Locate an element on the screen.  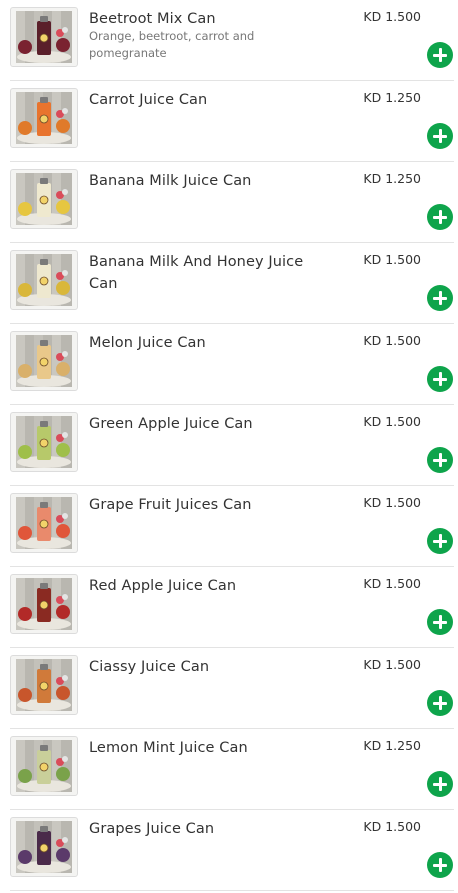
product-name: Melon Juice Can is located at coordinates (207, 343).